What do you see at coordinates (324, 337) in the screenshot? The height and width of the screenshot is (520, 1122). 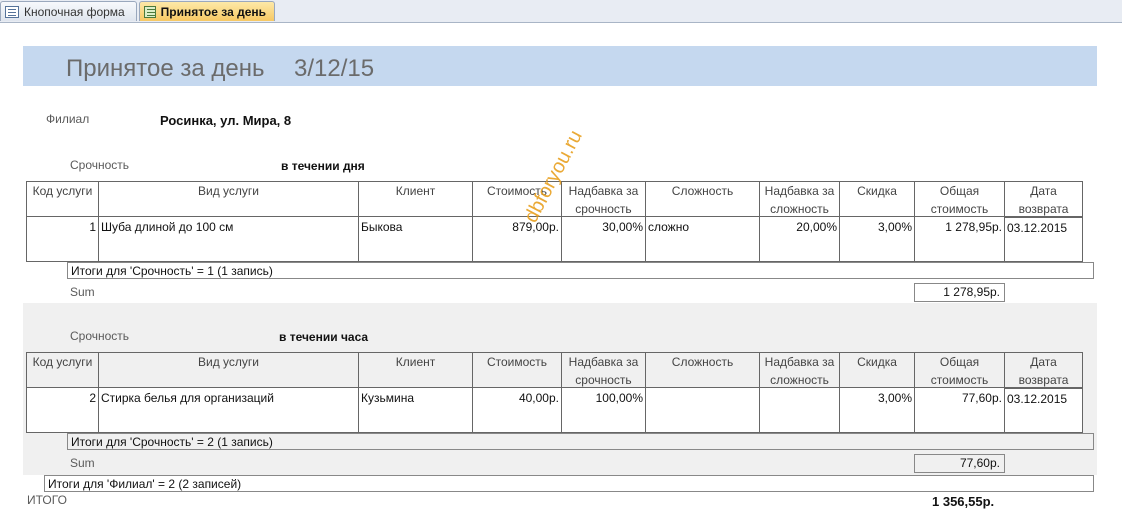 I see `urgency-value: в течении часа` at bounding box center [324, 337].